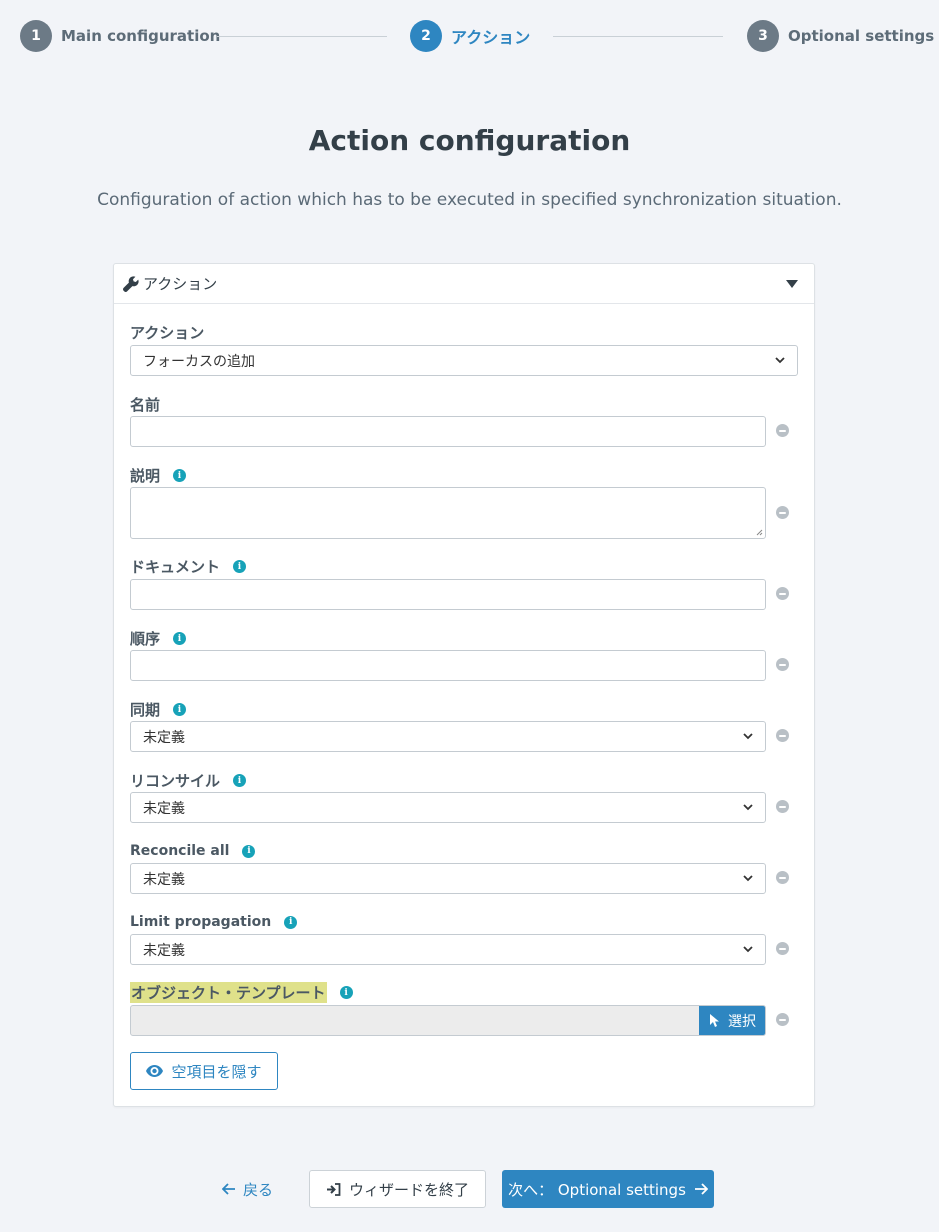 Image resolution: width=939 pixels, height=1232 pixels. I want to click on back-label: 戻る, so click(258, 1189).